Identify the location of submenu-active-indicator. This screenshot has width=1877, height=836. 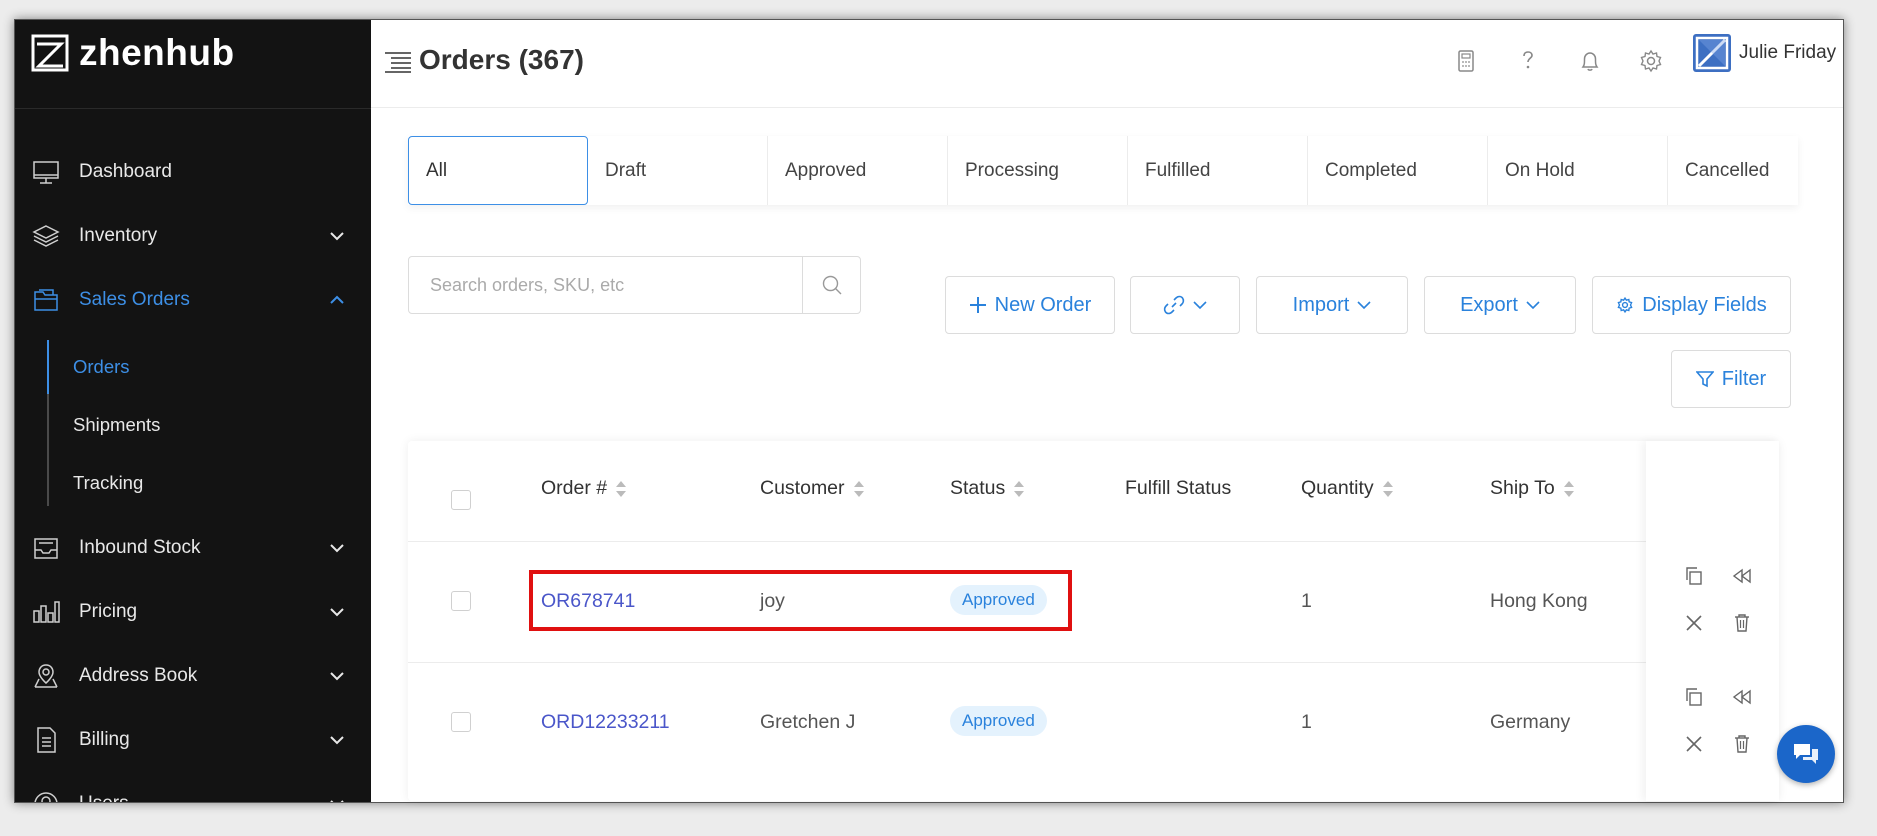
(48, 367).